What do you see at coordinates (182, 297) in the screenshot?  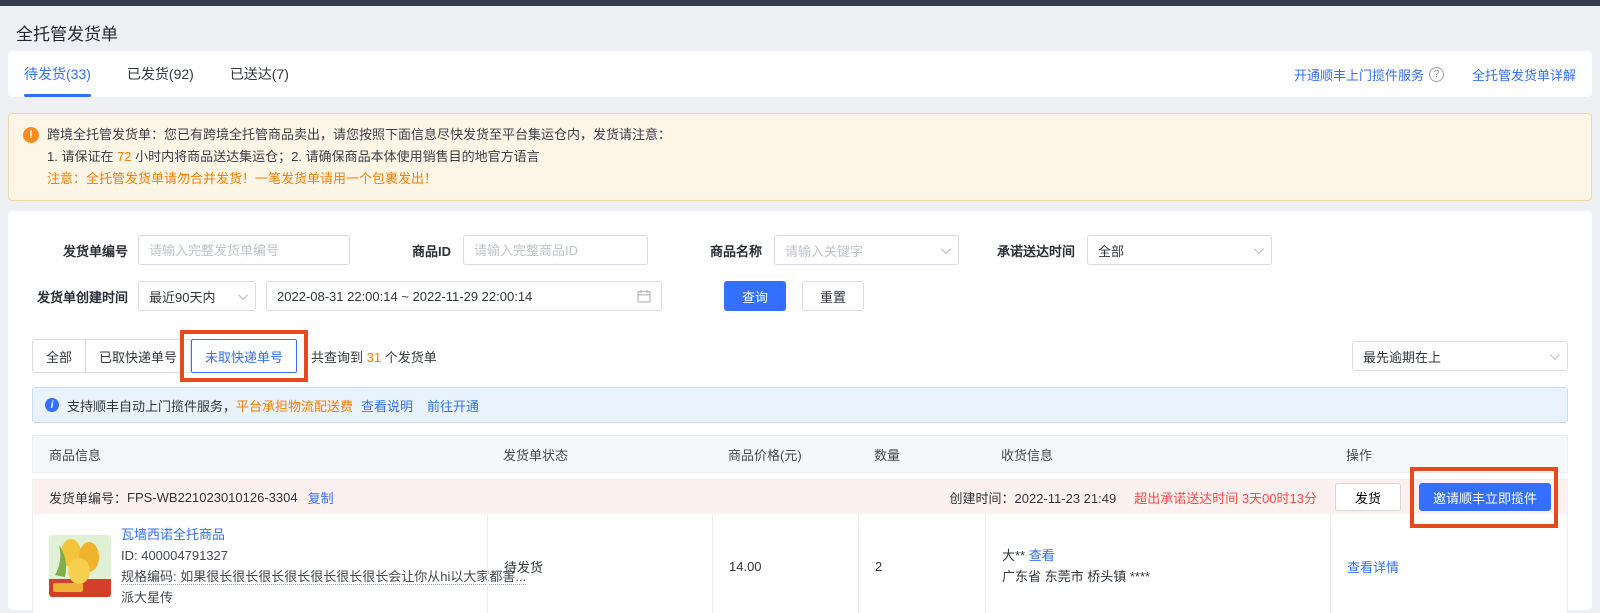 I see `create-time-preset-value: 最近90天内` at bounding box center [182, 297].